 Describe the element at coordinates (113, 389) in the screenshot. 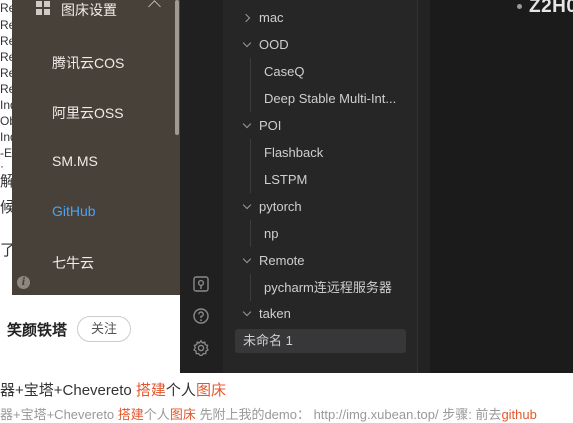

I see `article-title: 器+宝塔+Chevereto 搭建个人图床` at that location.